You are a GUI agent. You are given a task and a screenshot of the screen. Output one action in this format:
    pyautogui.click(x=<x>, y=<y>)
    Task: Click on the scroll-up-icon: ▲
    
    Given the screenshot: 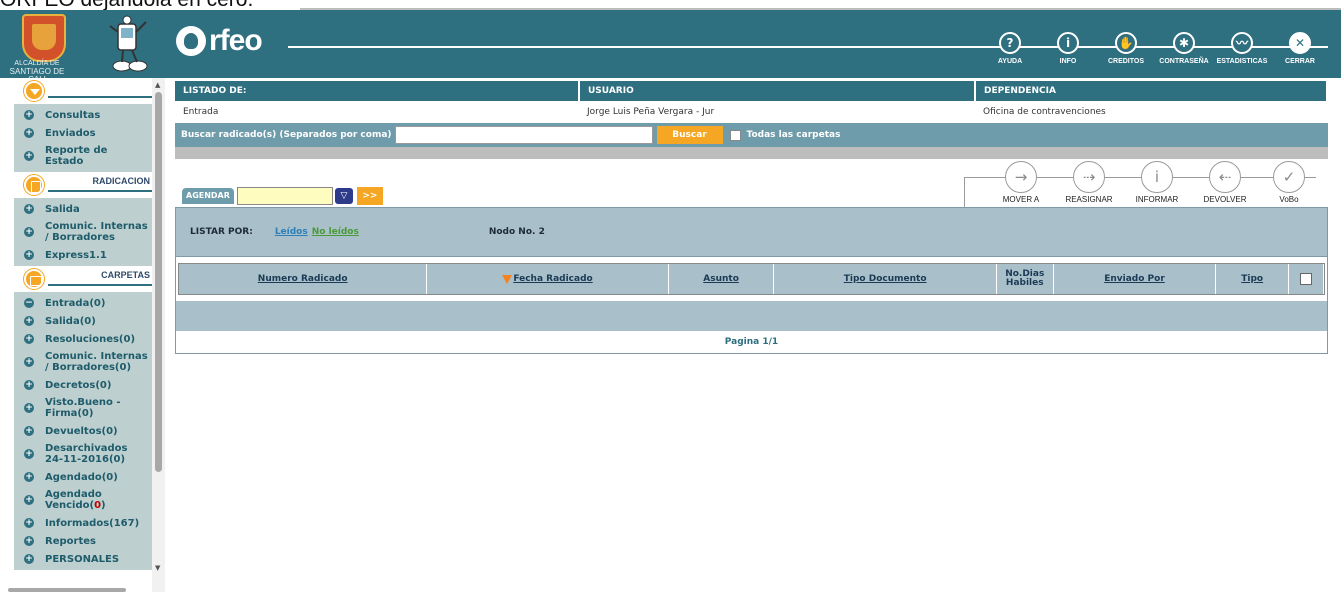 What is the action you would take?
    pyautogui.click(x=157, y=85)
    